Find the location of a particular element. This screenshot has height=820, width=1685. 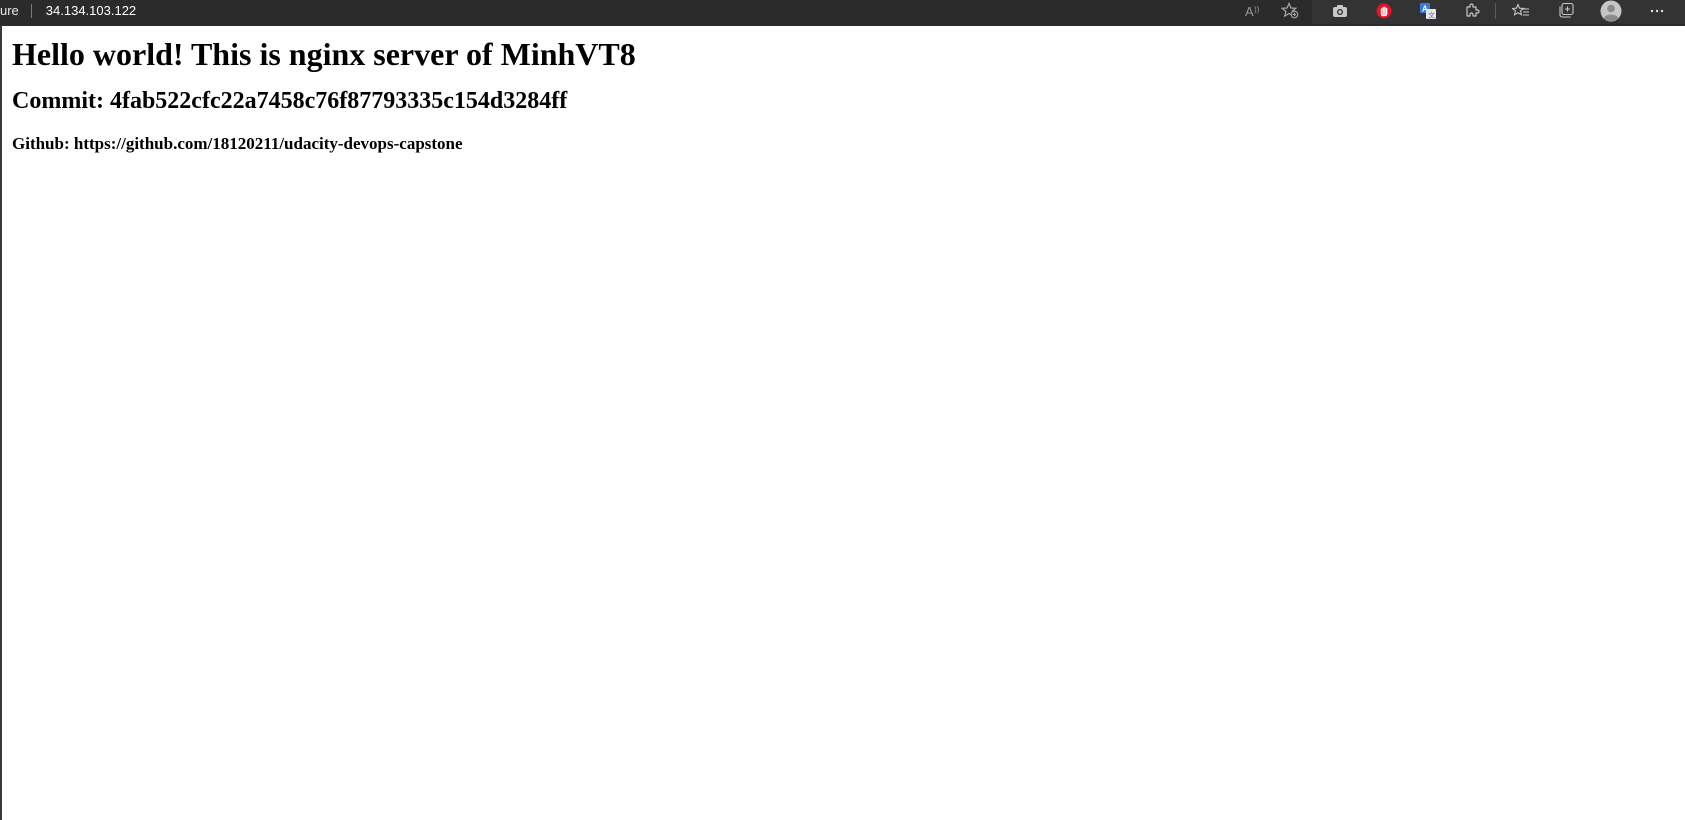

profile-icon is located at coordinates (1611, 10).